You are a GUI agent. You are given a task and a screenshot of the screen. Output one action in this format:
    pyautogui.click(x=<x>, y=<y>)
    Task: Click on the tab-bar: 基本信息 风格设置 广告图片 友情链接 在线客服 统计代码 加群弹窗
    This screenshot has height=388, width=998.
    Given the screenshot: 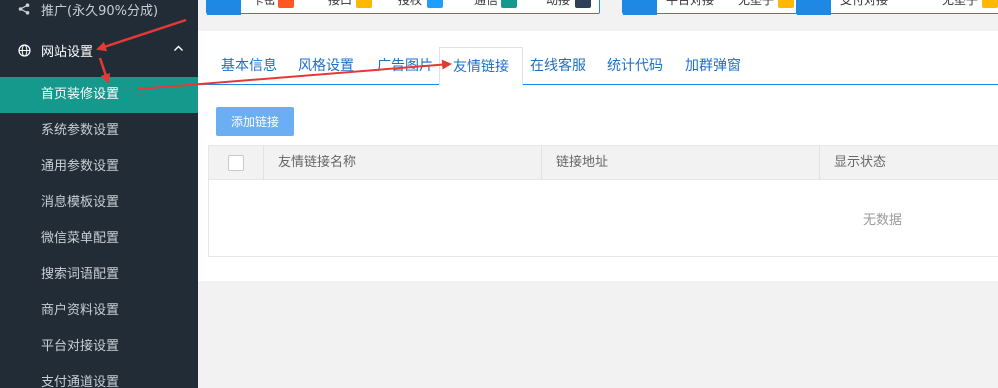 What is the action you would take?
    pyautogui.click(x=598, y=66)
    